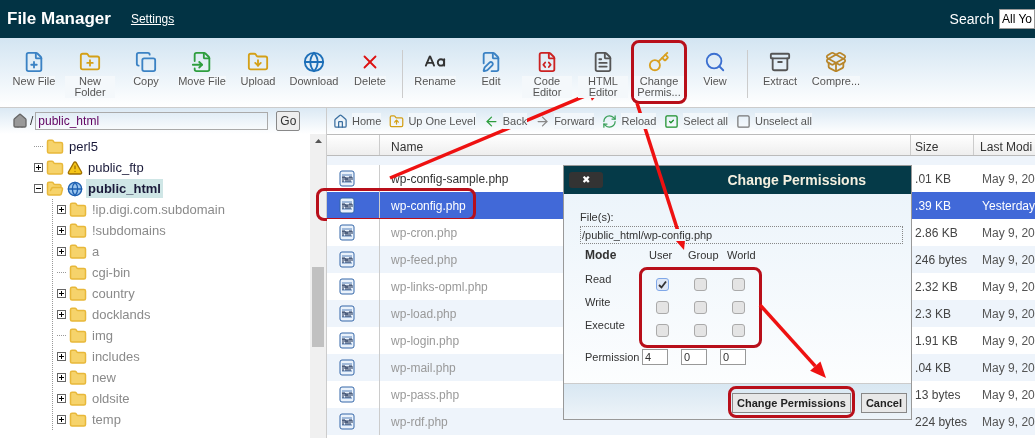  What do you see at coordinates (59, 19) in the screenshot?
I see `app-title: File Manager` at bounding box center [59, 19].